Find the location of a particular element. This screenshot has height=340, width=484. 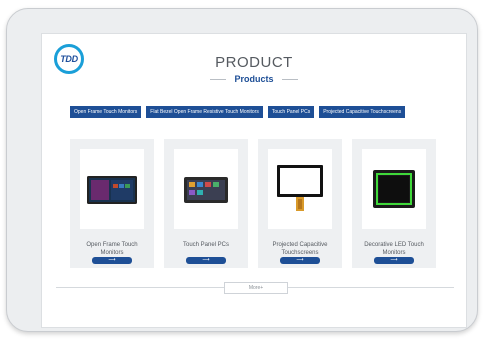

led-monitor-icon is located at coordinates (394, 189).